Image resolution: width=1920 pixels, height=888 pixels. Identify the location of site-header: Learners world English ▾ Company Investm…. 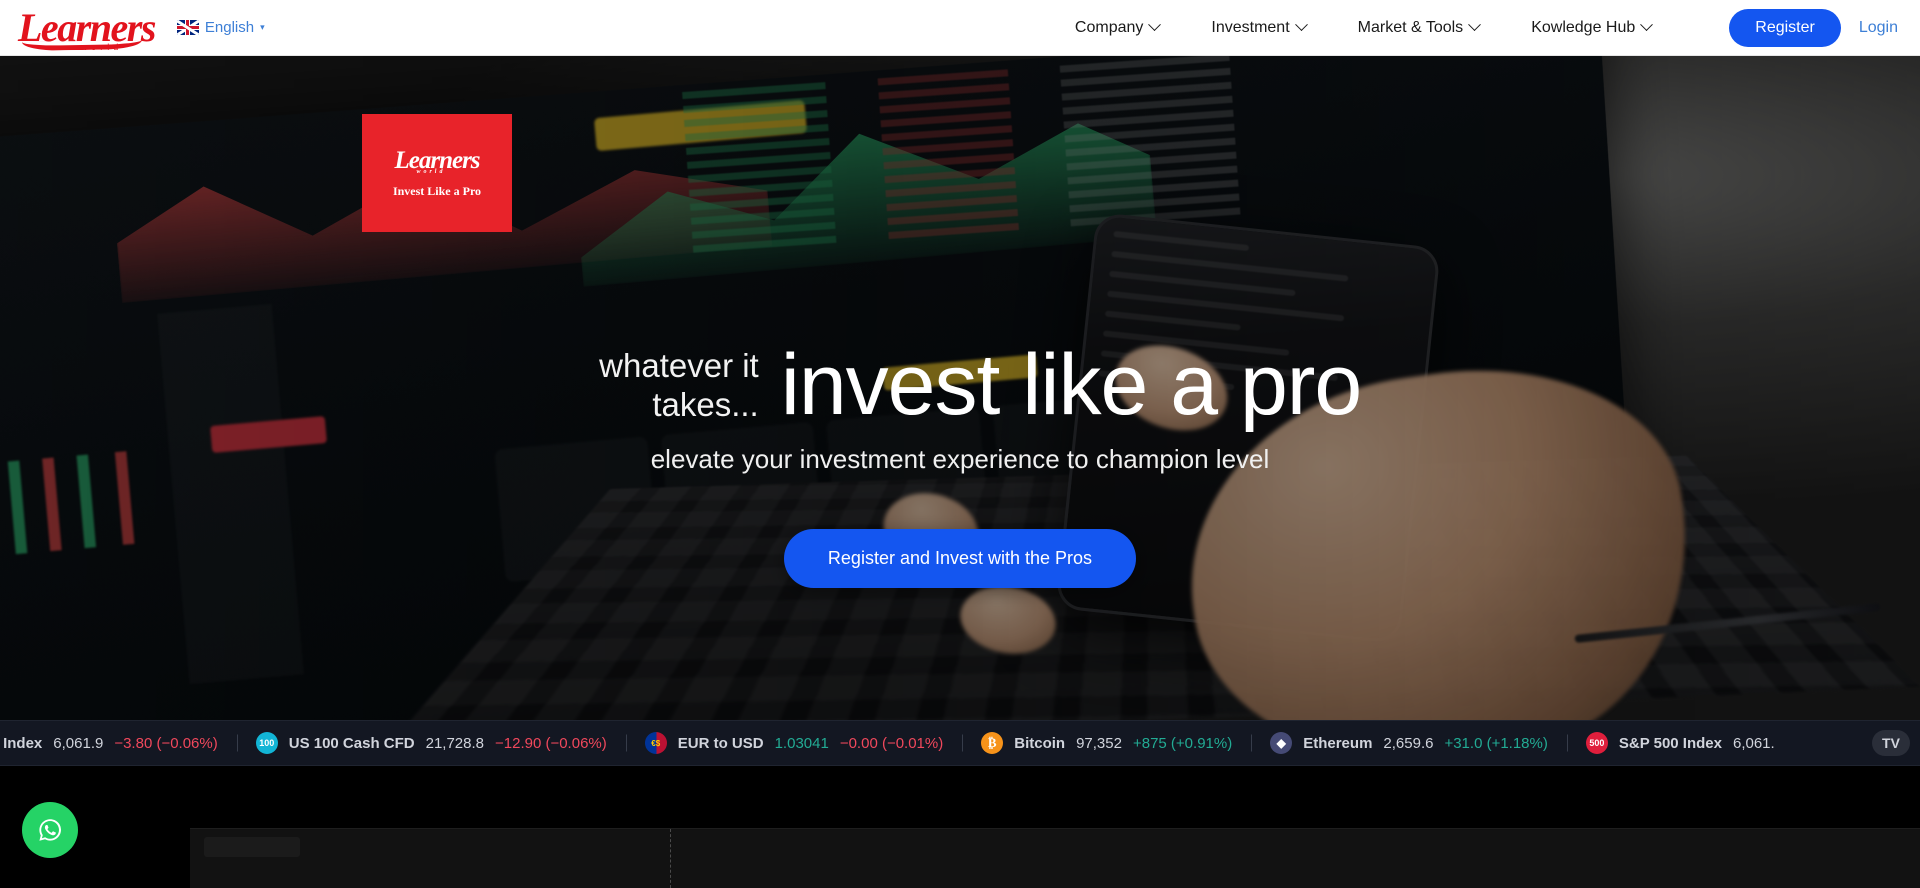
(960, 28).